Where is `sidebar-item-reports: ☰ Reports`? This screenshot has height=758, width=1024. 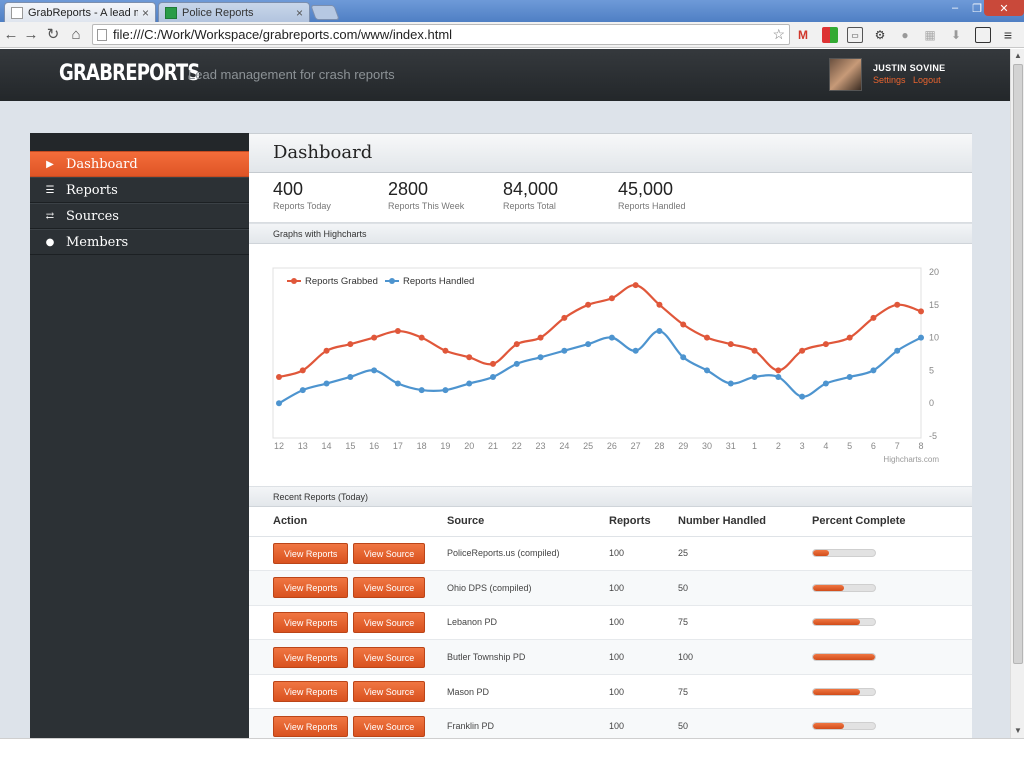
sidebar-item-reports: ☰ Reports is located at coordinates (139, 190).